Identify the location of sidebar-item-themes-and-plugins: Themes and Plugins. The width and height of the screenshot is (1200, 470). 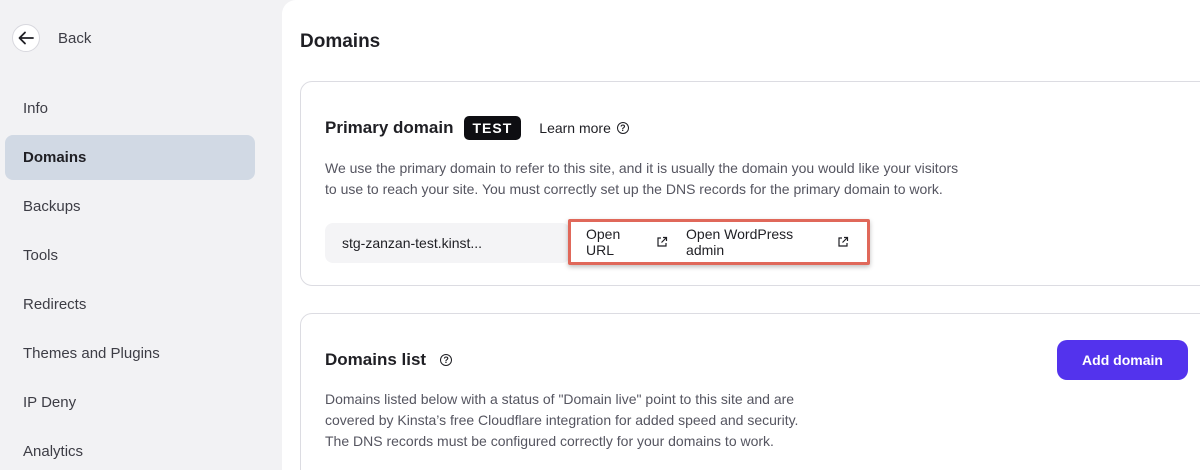
(130, 353).